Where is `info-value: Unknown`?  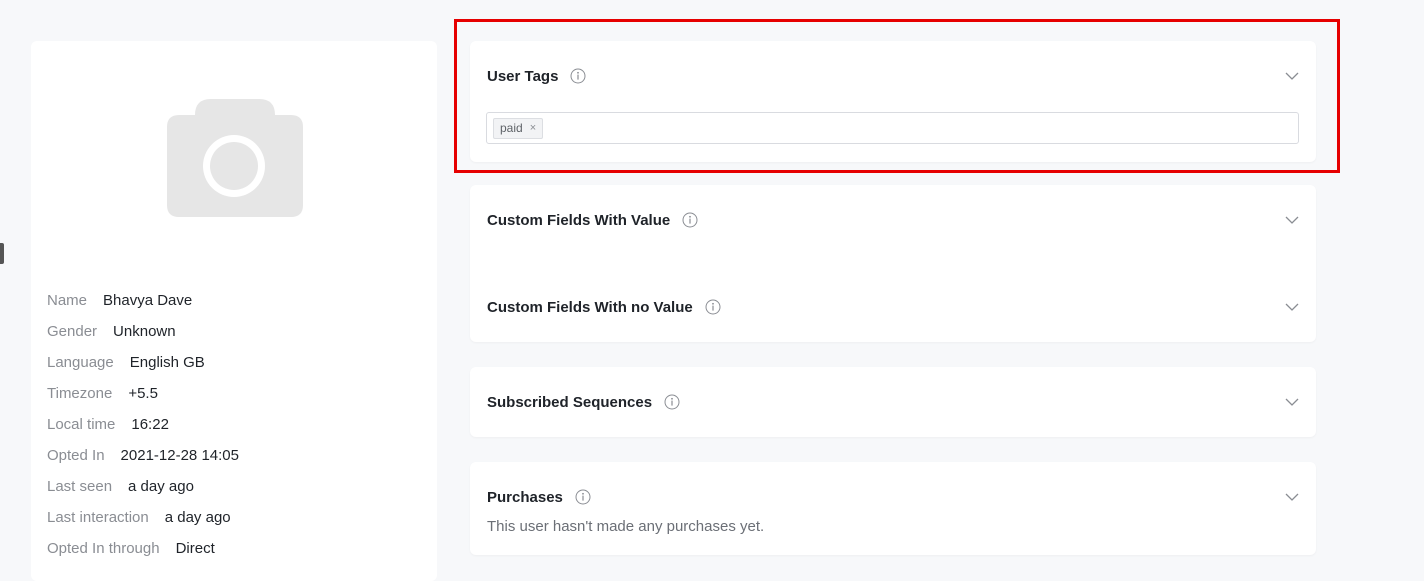 info-value: Unknown is located at coordinates (144, 331).